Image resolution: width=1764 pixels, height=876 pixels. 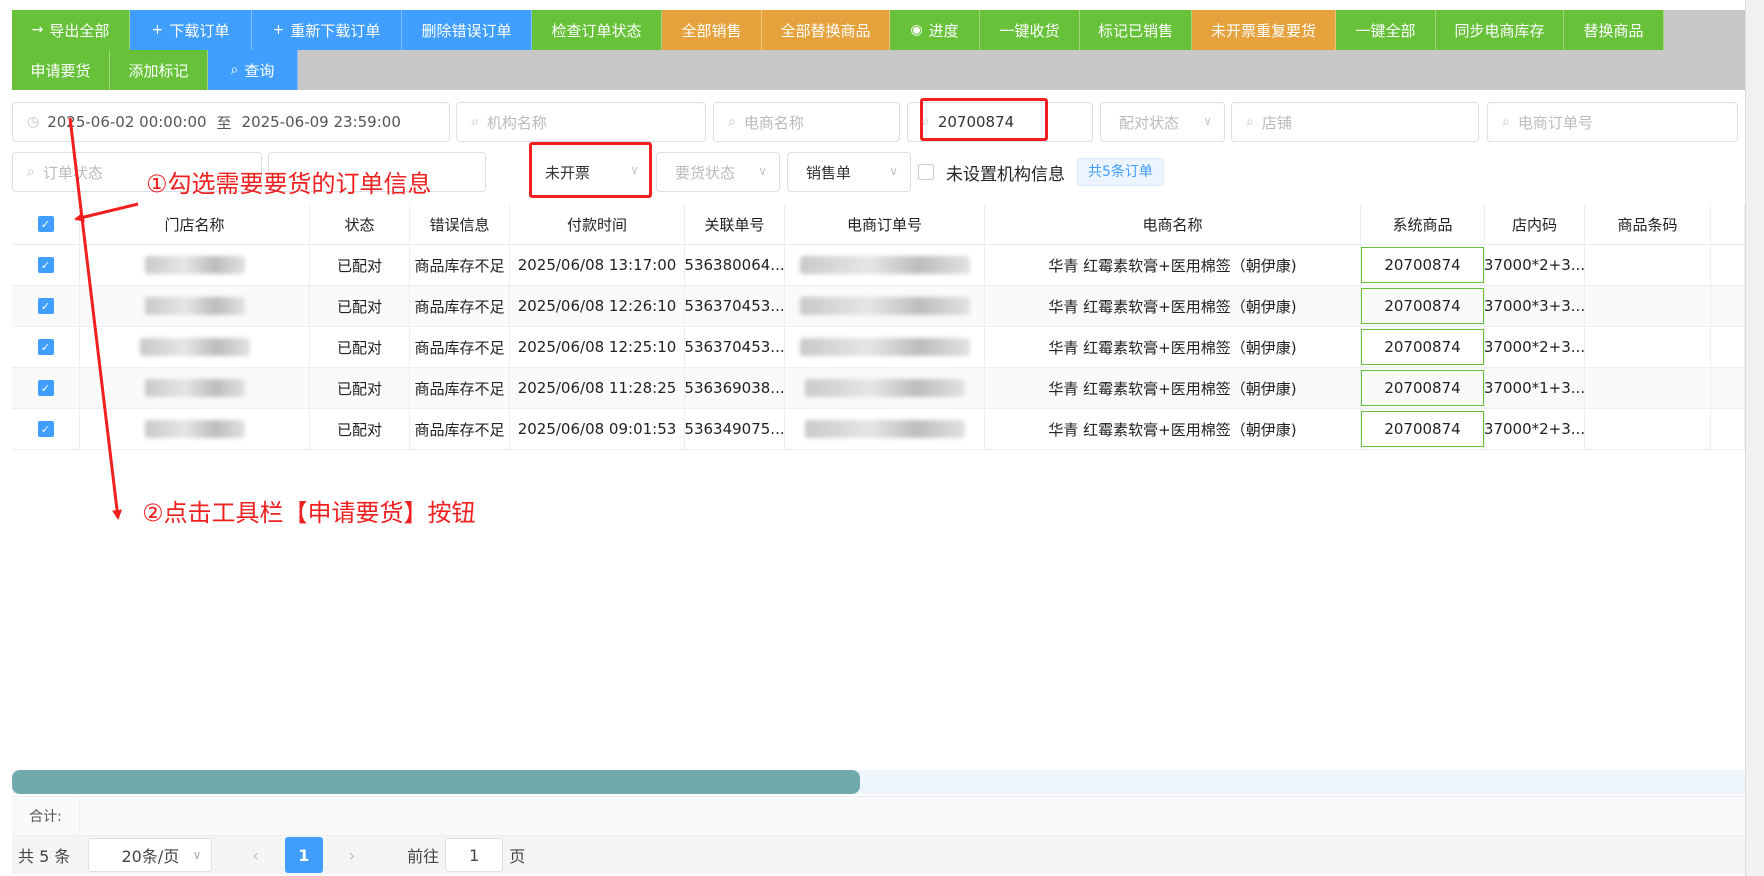 I want to click on arrow-to-request-button, so click(x=95, y=318).